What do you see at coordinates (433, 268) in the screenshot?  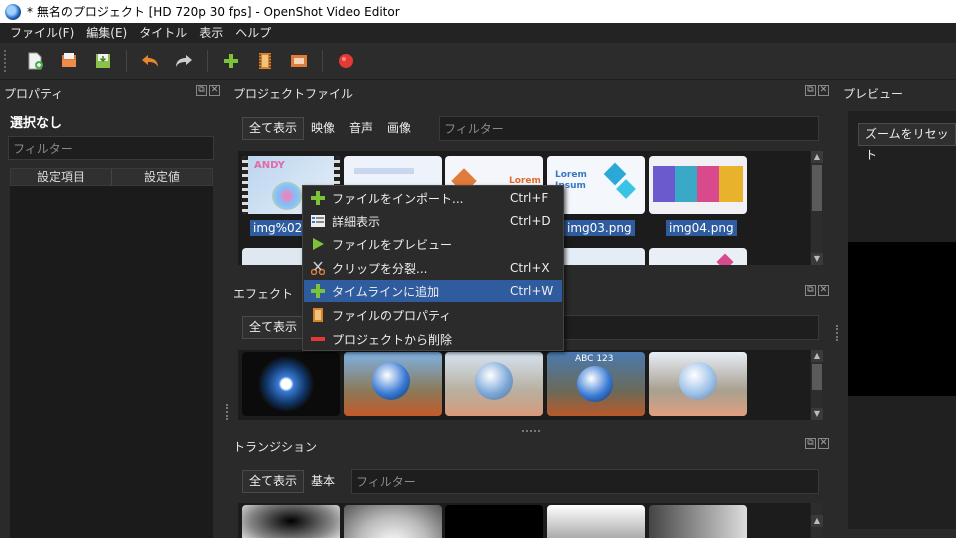 I see `menu-item-split-clip: クリップを分裂... Ctrl+X` at bounding box center [433, 268].